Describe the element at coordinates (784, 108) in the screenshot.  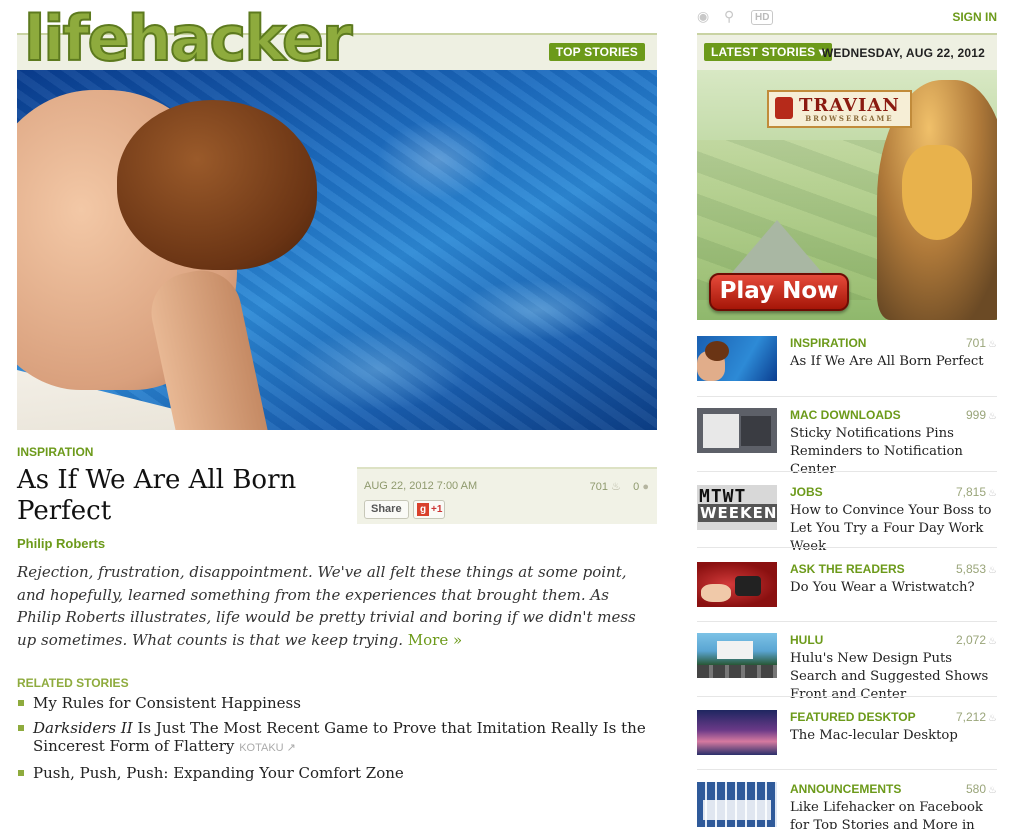
I see `travian-emblem-icon` at that location.